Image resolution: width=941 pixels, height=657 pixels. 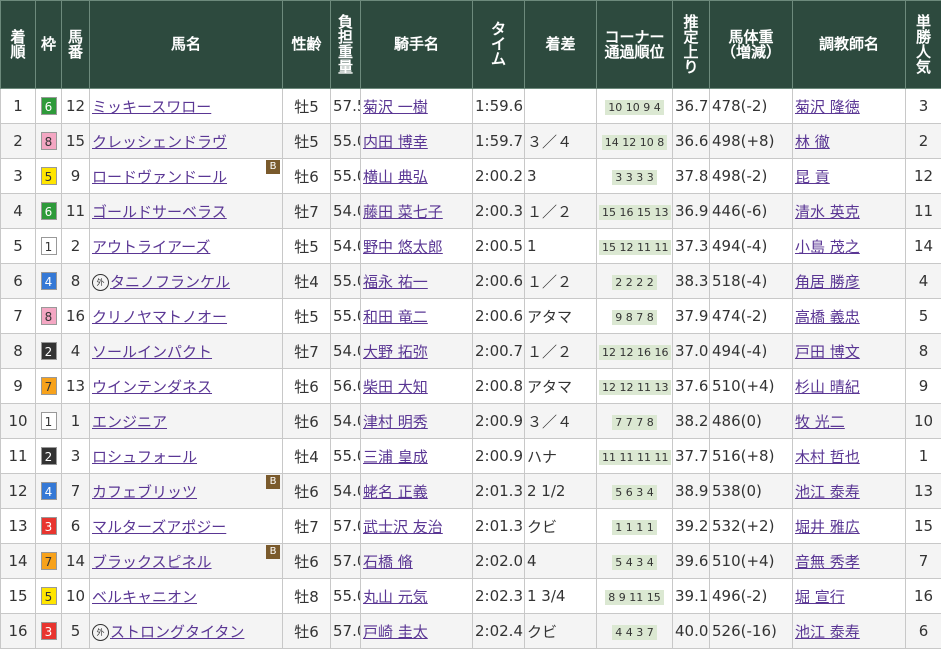 What do you see at coordinates (159, 212) in the screenshot?
I see `horse-name-link: ゴールドサーベラス` at bounding box center [159, 212].